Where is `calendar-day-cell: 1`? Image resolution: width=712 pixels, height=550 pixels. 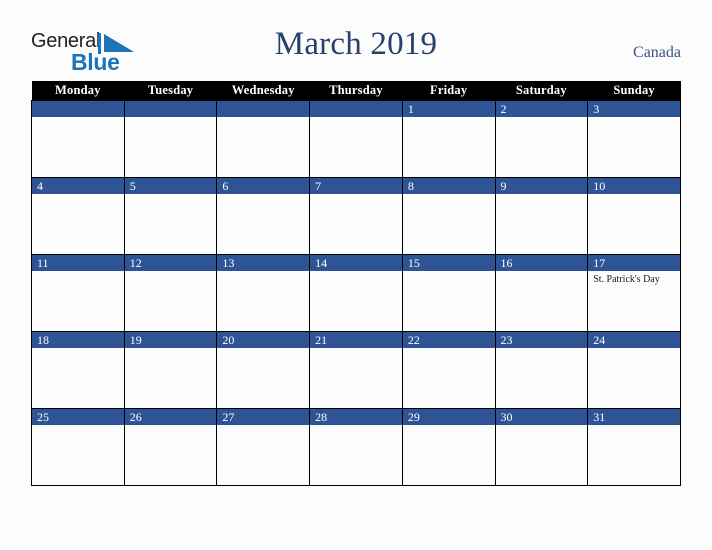
calendar-day-cell: 1 is located at coordinates (448, 139).